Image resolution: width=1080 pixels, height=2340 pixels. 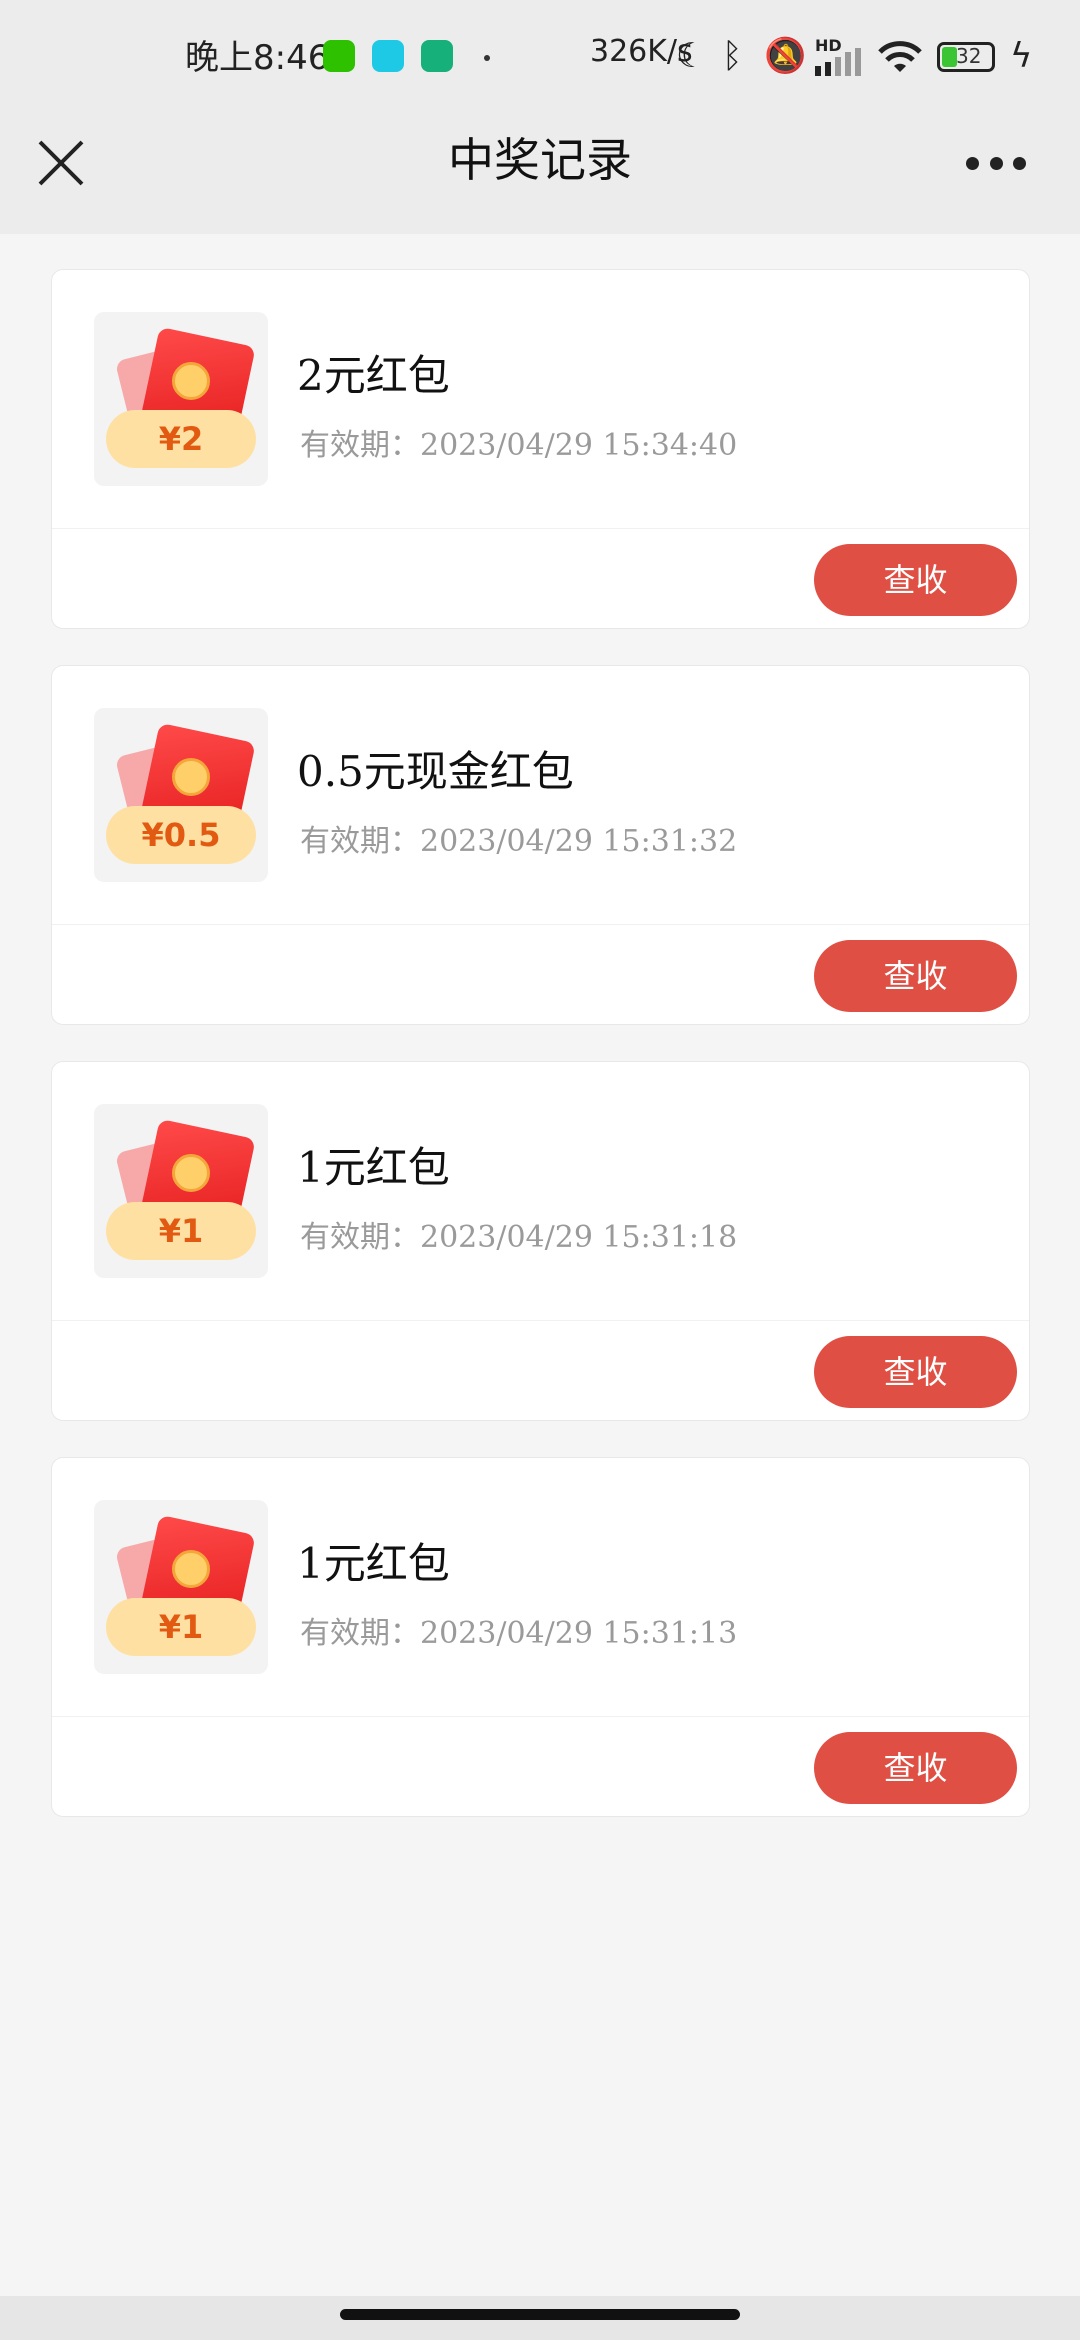 I want to click on prize-record-card: ¥0.5 0.5元现金红包 有效期：2023/04/29 15:31:32 查收, so click(x=540, y=845).